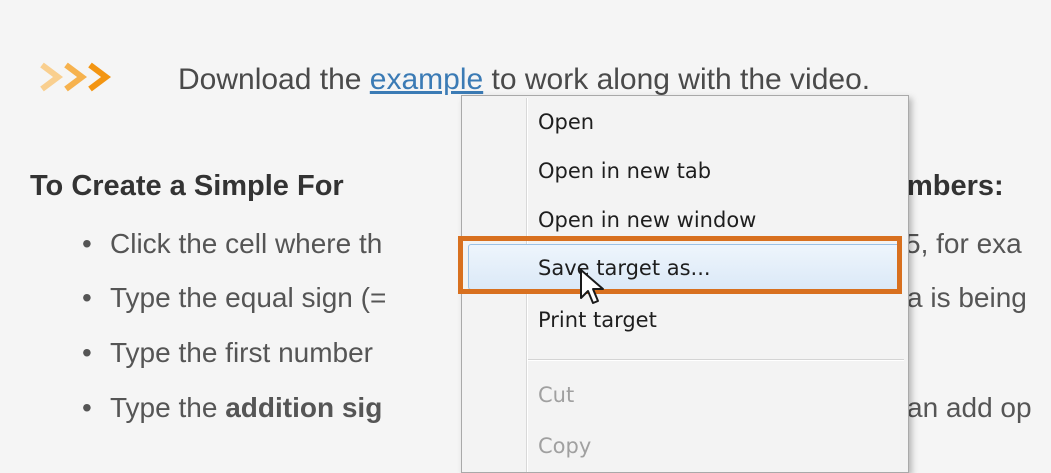  I want to click on list-item: • Click the cell where th, so click(232, 244).